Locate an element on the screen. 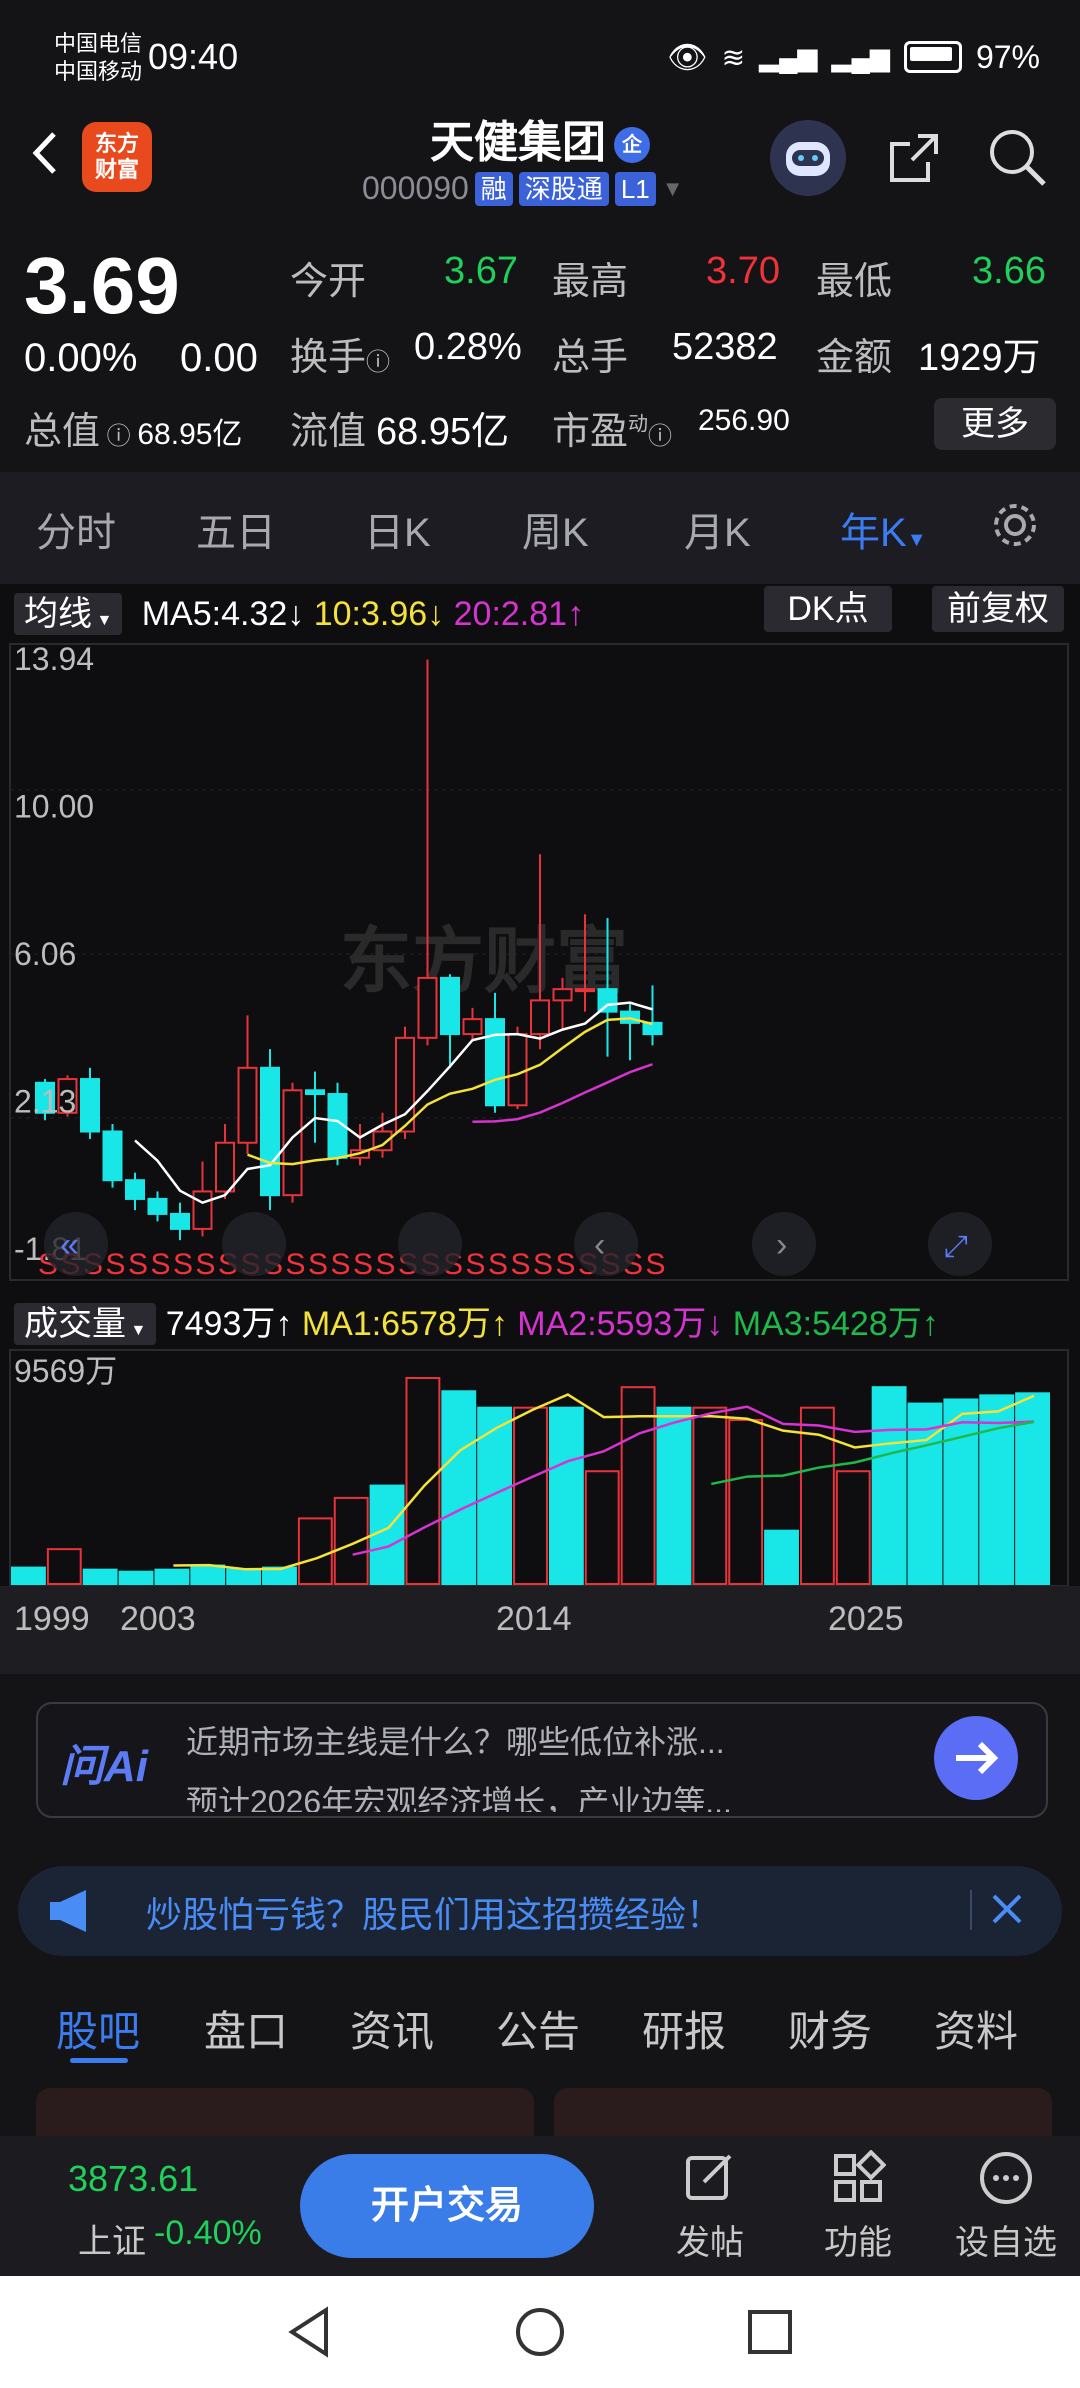  float-label: 流值 is located at coordinates (328, 432).